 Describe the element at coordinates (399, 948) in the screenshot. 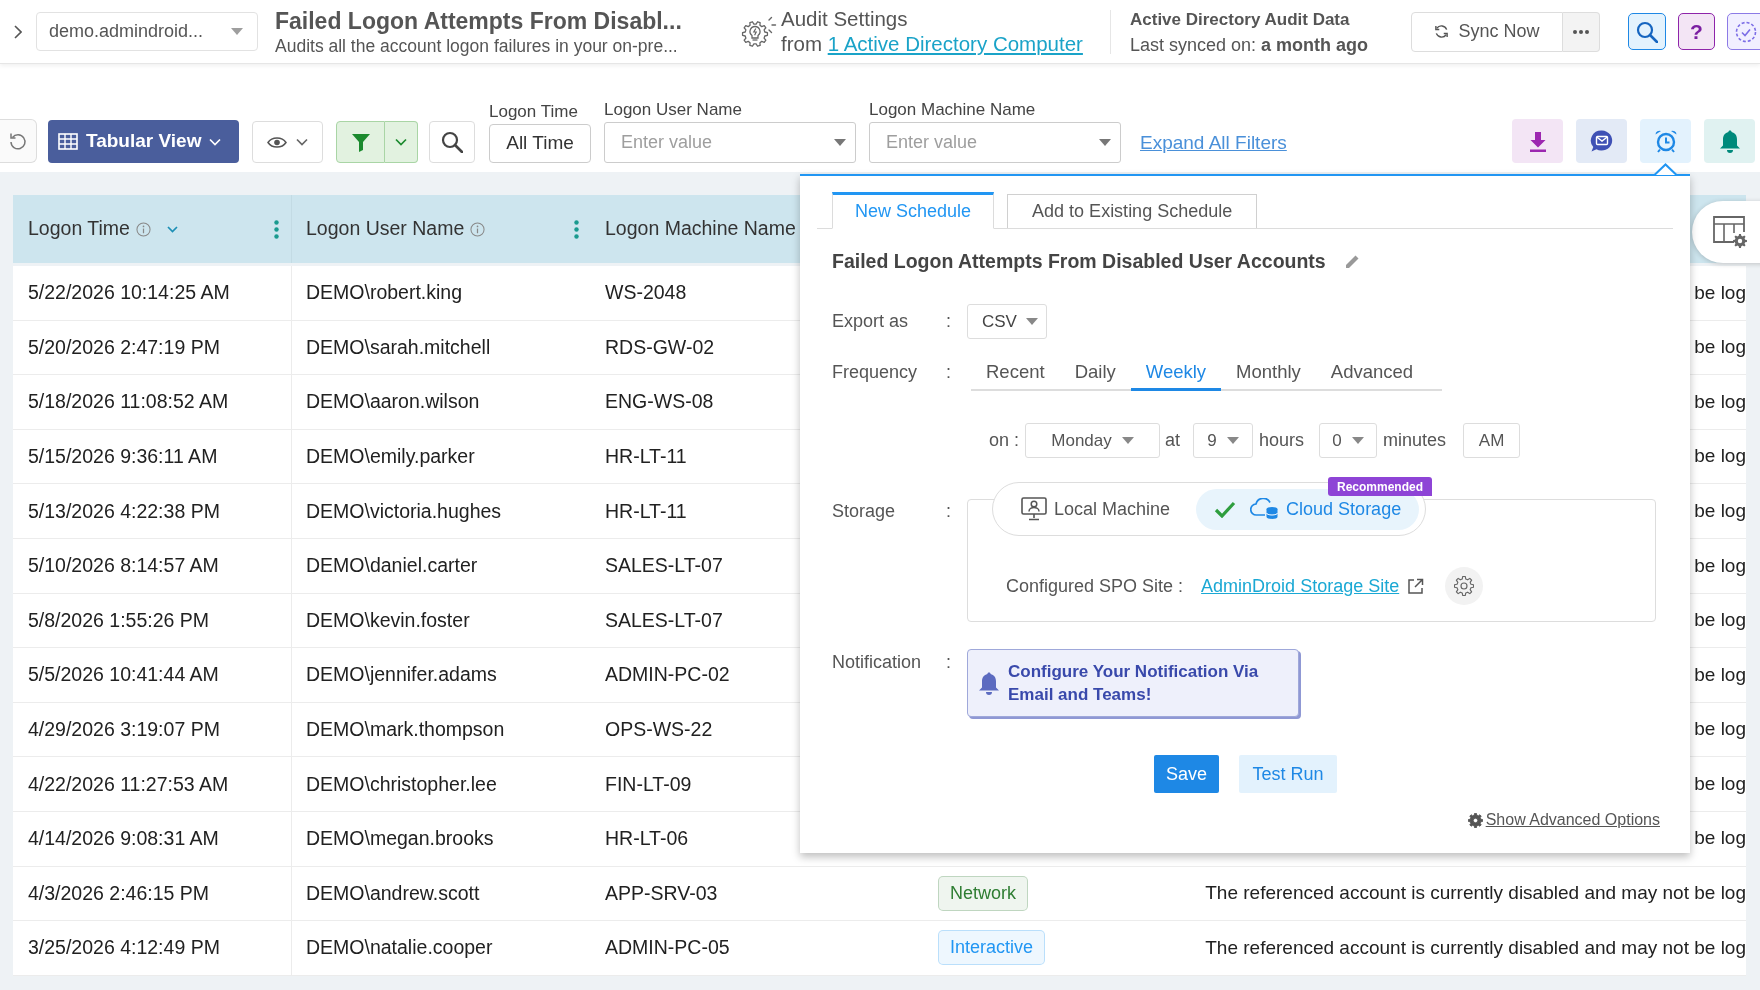

I see `table-cell-text: DEMO\natalie.cooper` at that location.